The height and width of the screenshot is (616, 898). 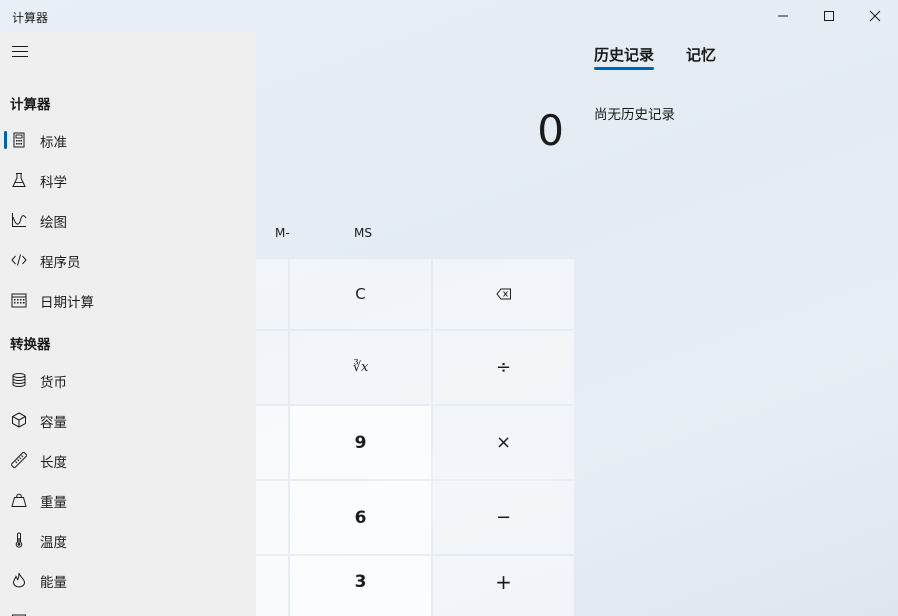 What do you see at coordinates (19, 140) in the screenshot?
I see `calculator-icon` at bounding box center [19, 140].